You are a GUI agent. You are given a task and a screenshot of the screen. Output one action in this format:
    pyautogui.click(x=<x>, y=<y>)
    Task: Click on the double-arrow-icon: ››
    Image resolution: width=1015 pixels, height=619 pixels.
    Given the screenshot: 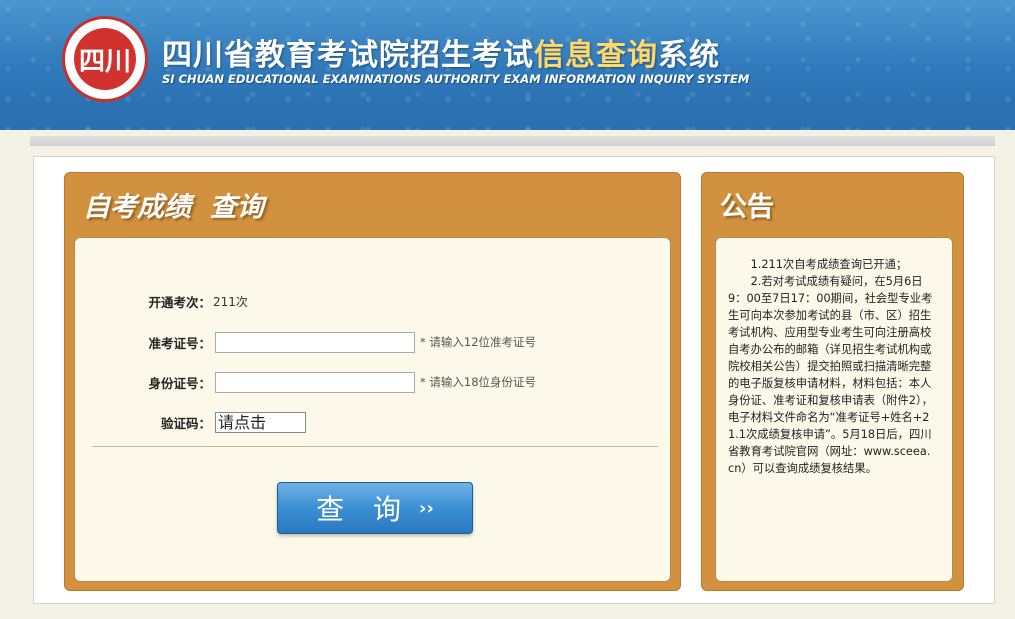 What is the action you would take?
    pyautogui.click(x=426, y=508)
    